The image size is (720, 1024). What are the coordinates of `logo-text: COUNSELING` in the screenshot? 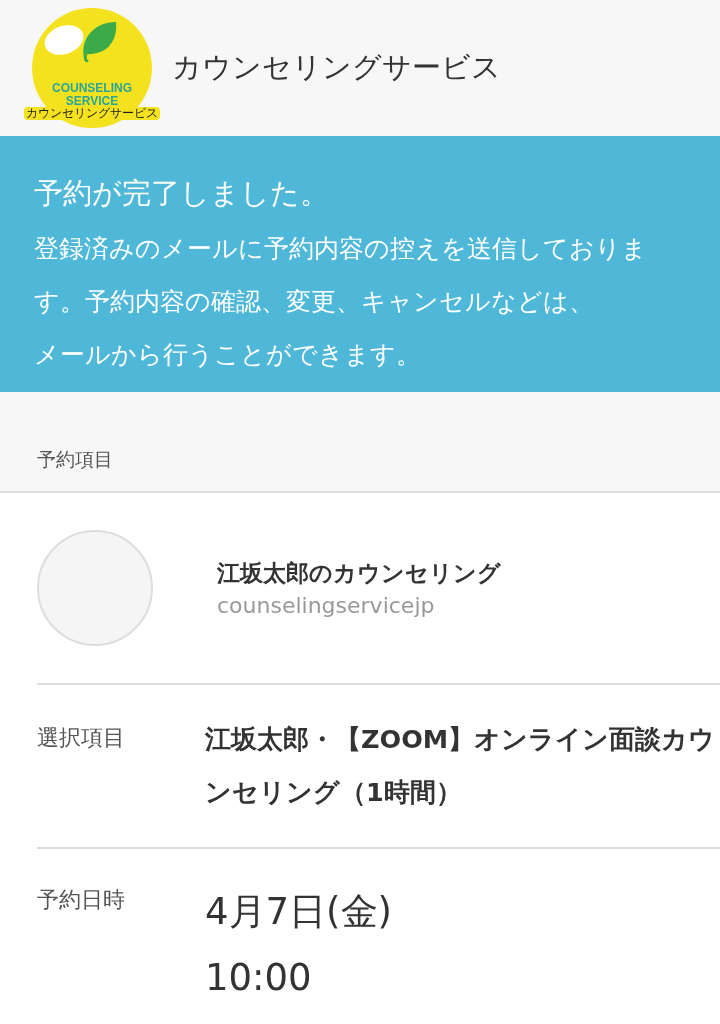 It's located at (92, 88).